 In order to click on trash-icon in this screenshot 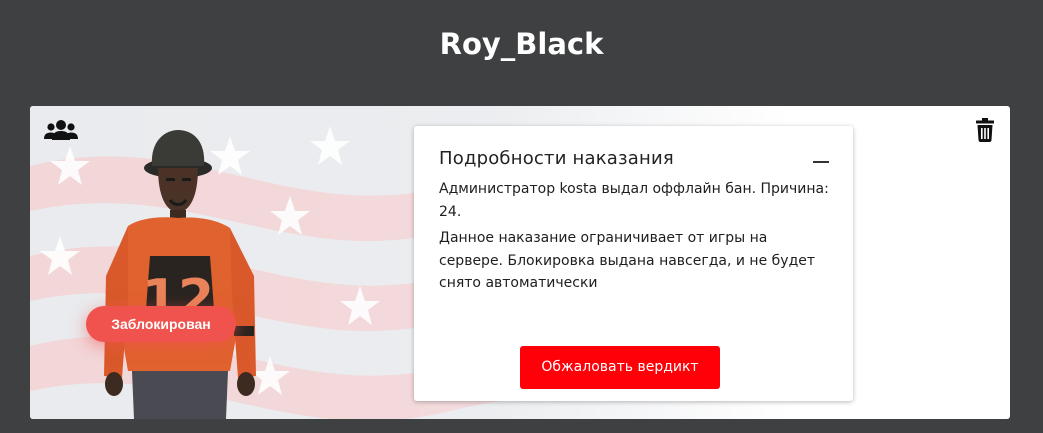, I will do `click(985, 130)`.